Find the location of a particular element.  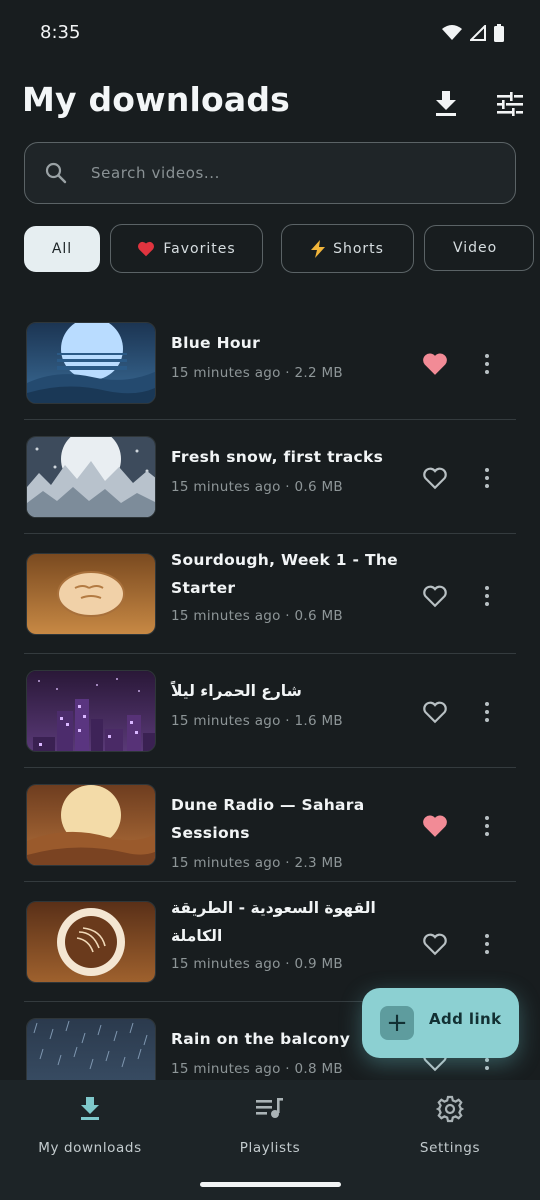

chip-video: Video is located at coordinates (479, 248).